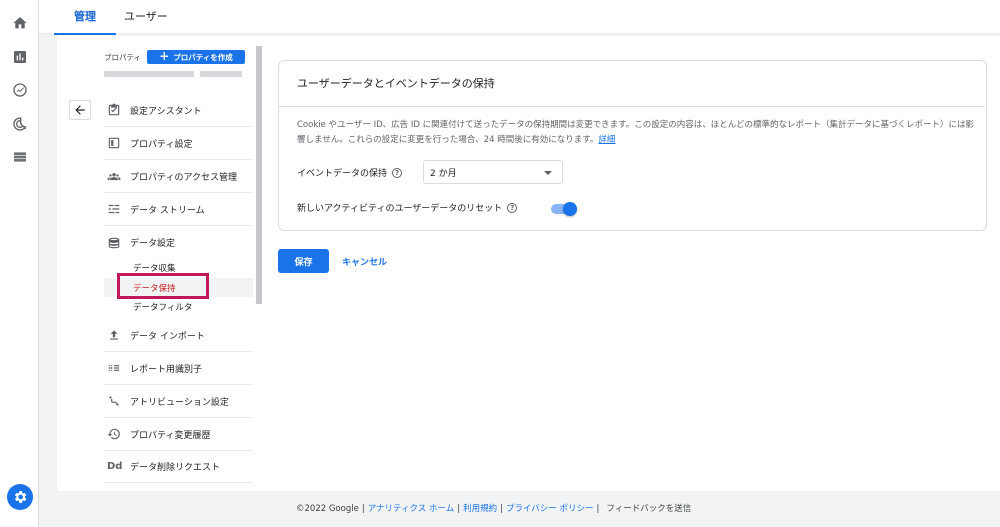 The image size is (1000, 527). I want to click on tab-users: ユーザー, so click(146, 17).